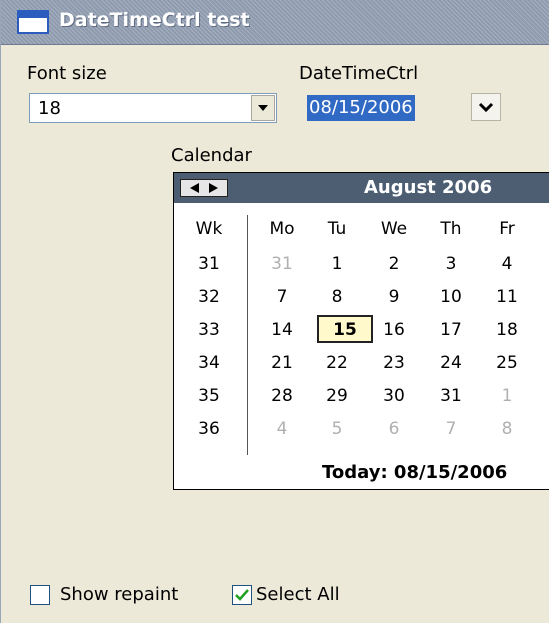  What do you see at coordinates (209, 297) in the screenshot?
I see `week-number: 32` at bounding box center [209, 297].